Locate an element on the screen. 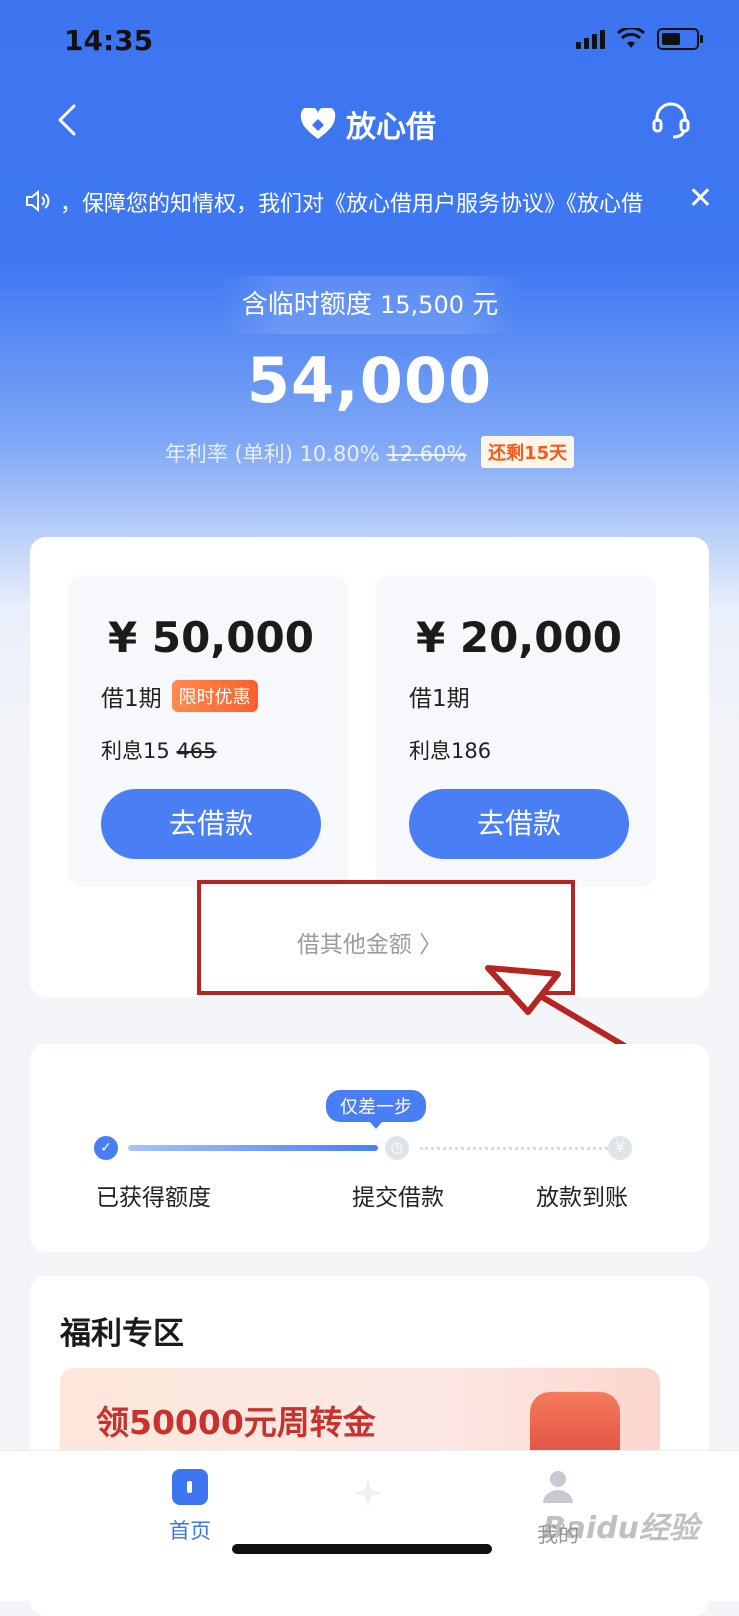  status-bar: 14:35 is located at coordinates (369, 40).